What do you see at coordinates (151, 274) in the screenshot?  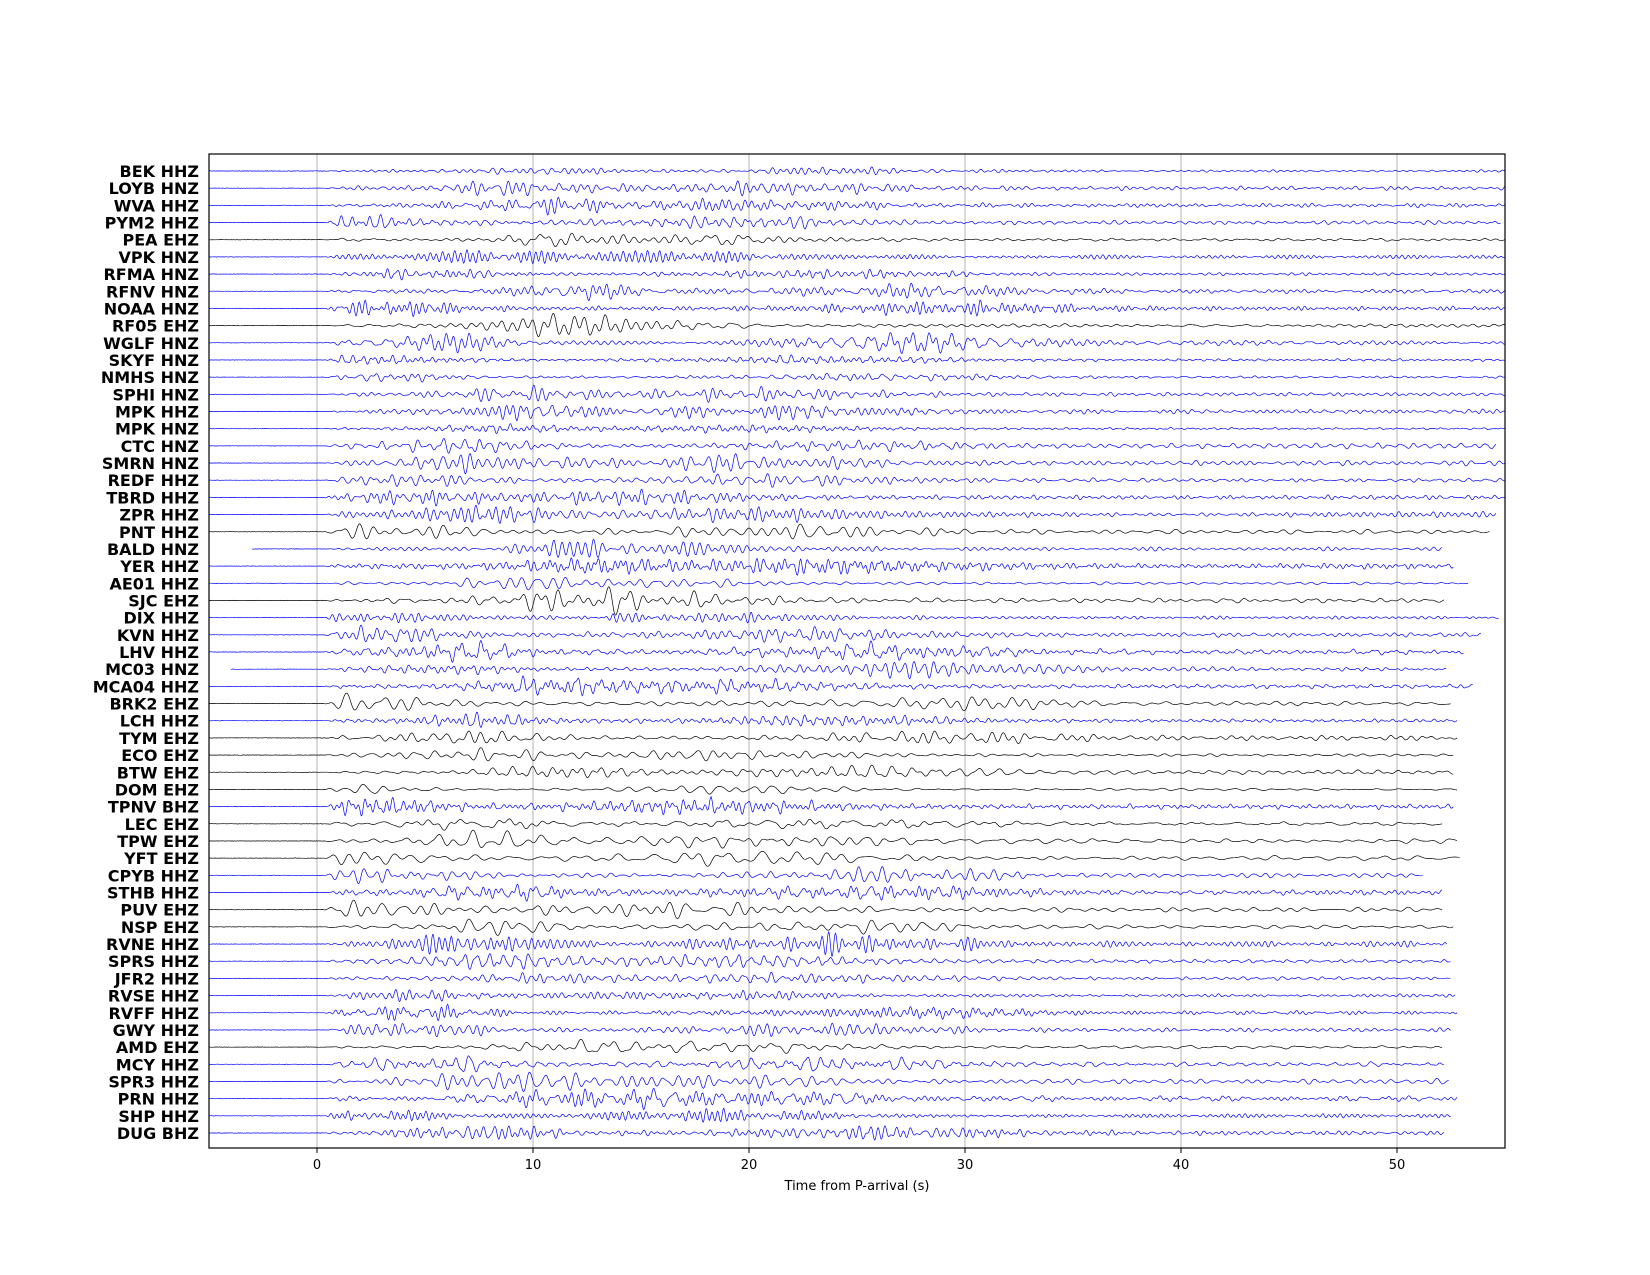 I see `station-label-rfma-hnz: RFMA HNZ` at bounding box center [151, 274].